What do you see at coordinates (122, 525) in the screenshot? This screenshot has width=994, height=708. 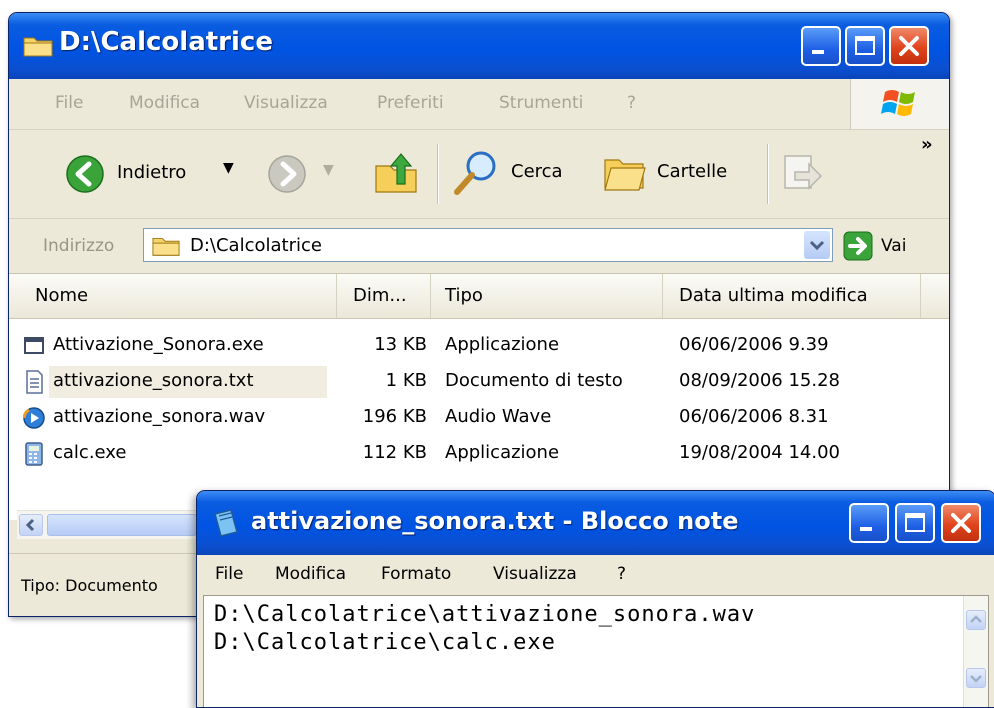 I see `scroll-thumb` at bounding box center [122, 525].